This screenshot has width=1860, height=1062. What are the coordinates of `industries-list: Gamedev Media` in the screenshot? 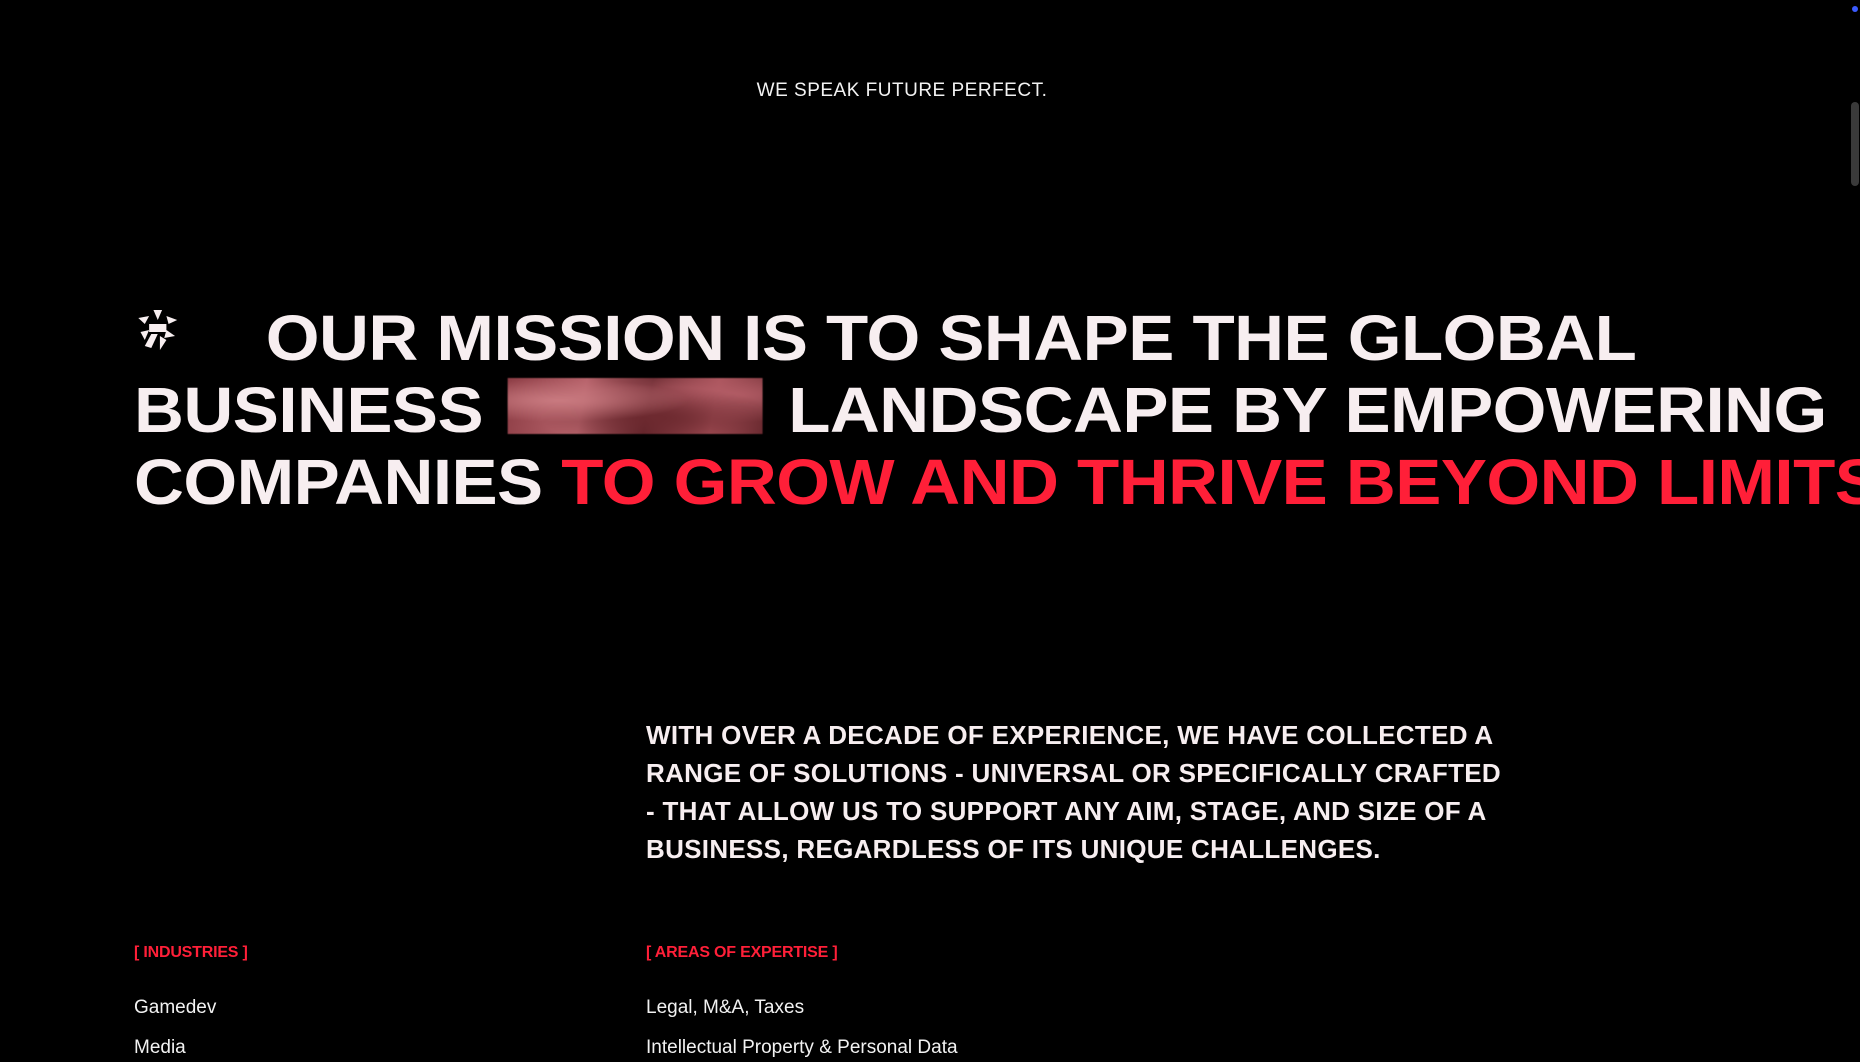 It's located at (175, 1025).